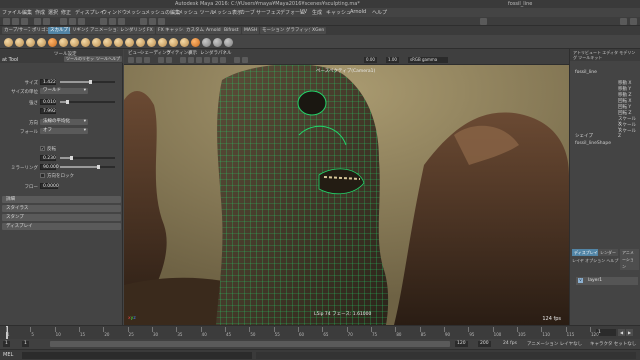  Describe the element at coordinates (143, 21) in the screenshot. I see `render-icon` at that location.